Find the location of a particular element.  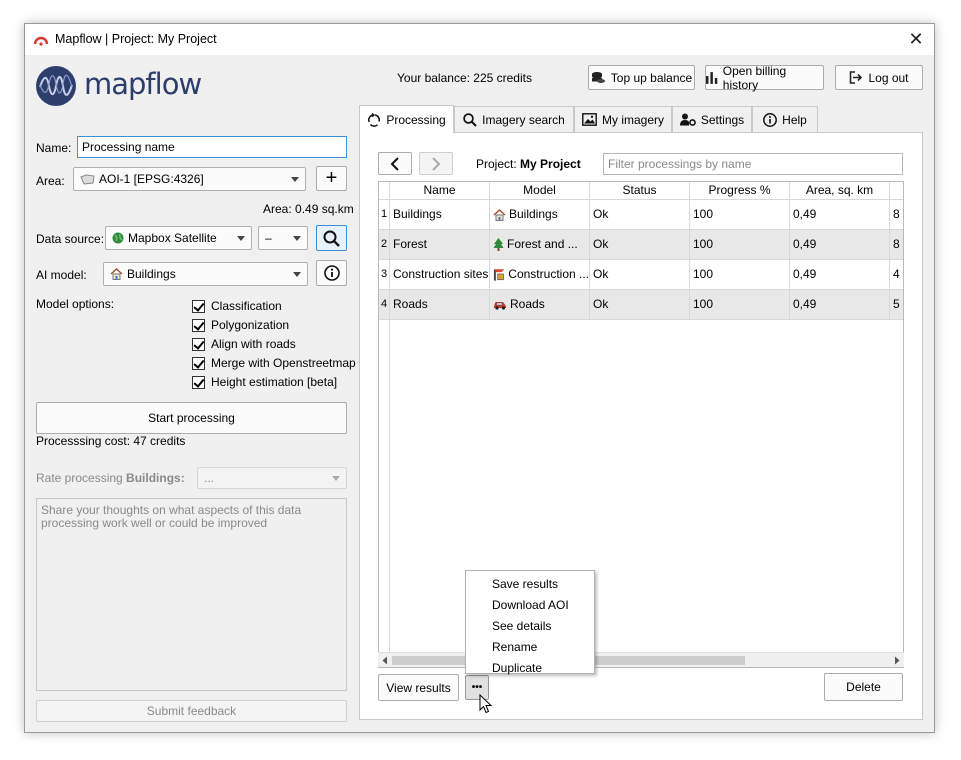

column-header-extra is located at coordinates (896, 191).